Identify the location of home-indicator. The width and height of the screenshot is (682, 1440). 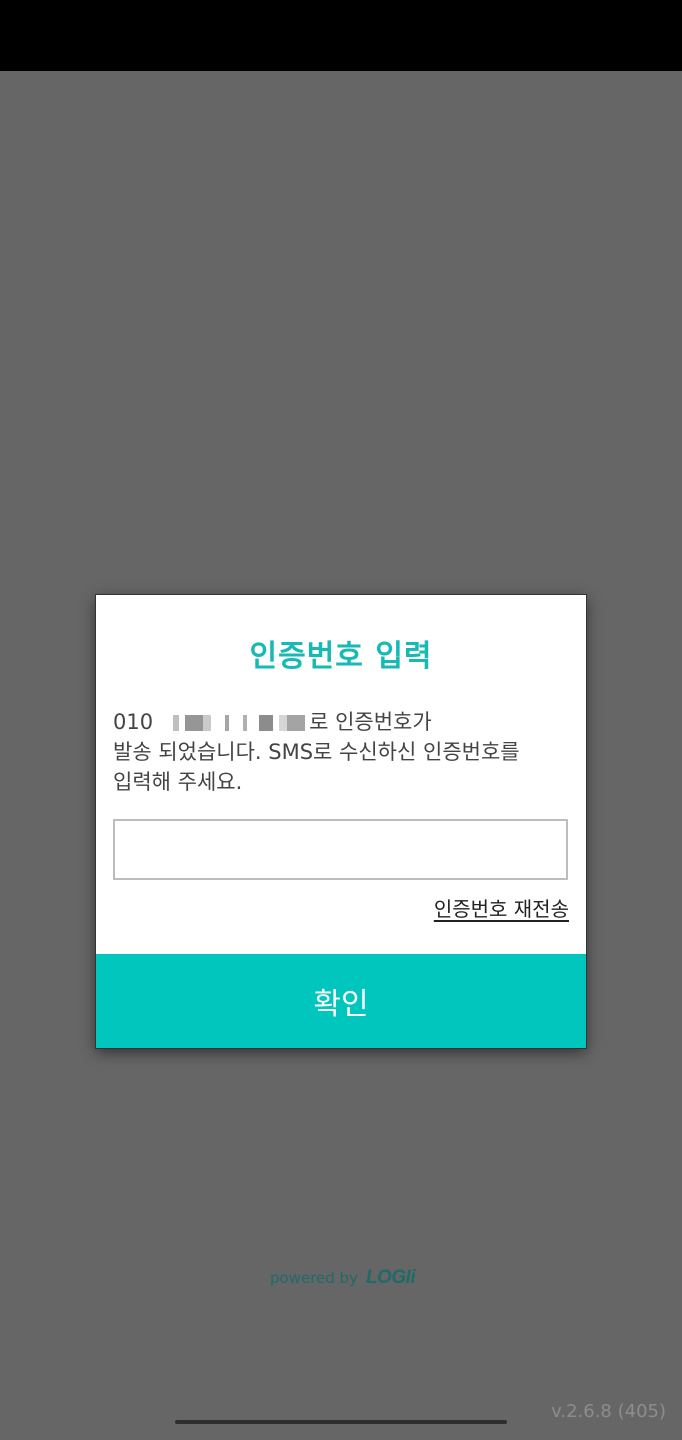
(341, 1422).